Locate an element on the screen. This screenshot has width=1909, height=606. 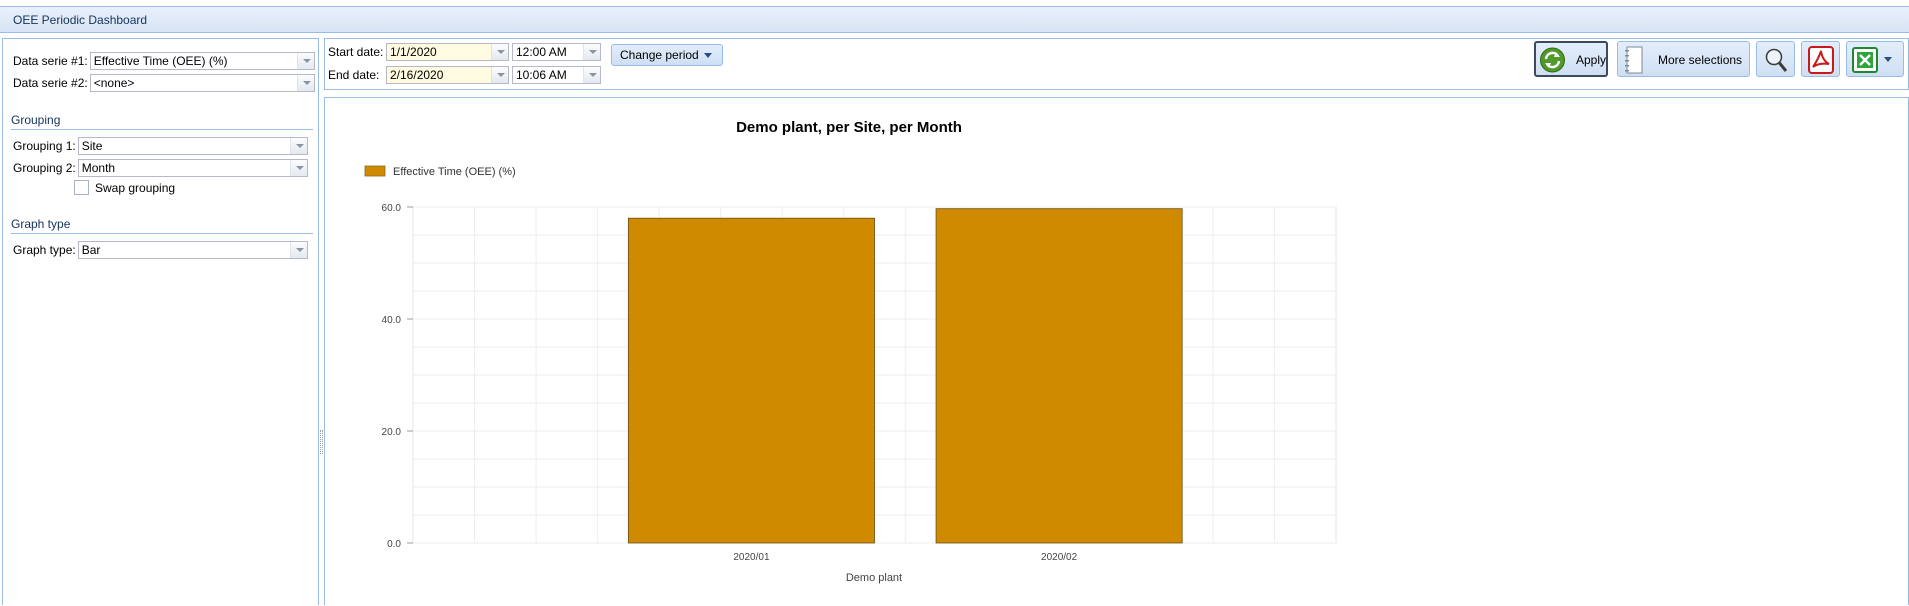
graph-type-row: Graph type: Bar is located at coordinates (160, 249).